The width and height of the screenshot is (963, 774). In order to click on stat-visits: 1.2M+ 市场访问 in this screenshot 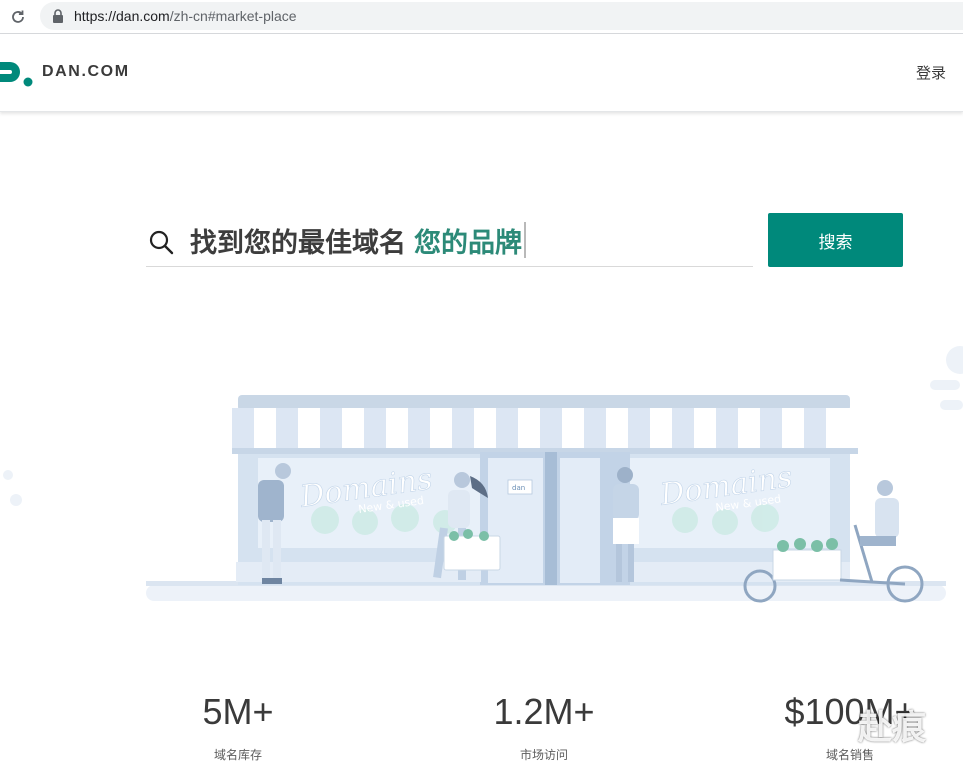, I will do `click(544, 726)`.